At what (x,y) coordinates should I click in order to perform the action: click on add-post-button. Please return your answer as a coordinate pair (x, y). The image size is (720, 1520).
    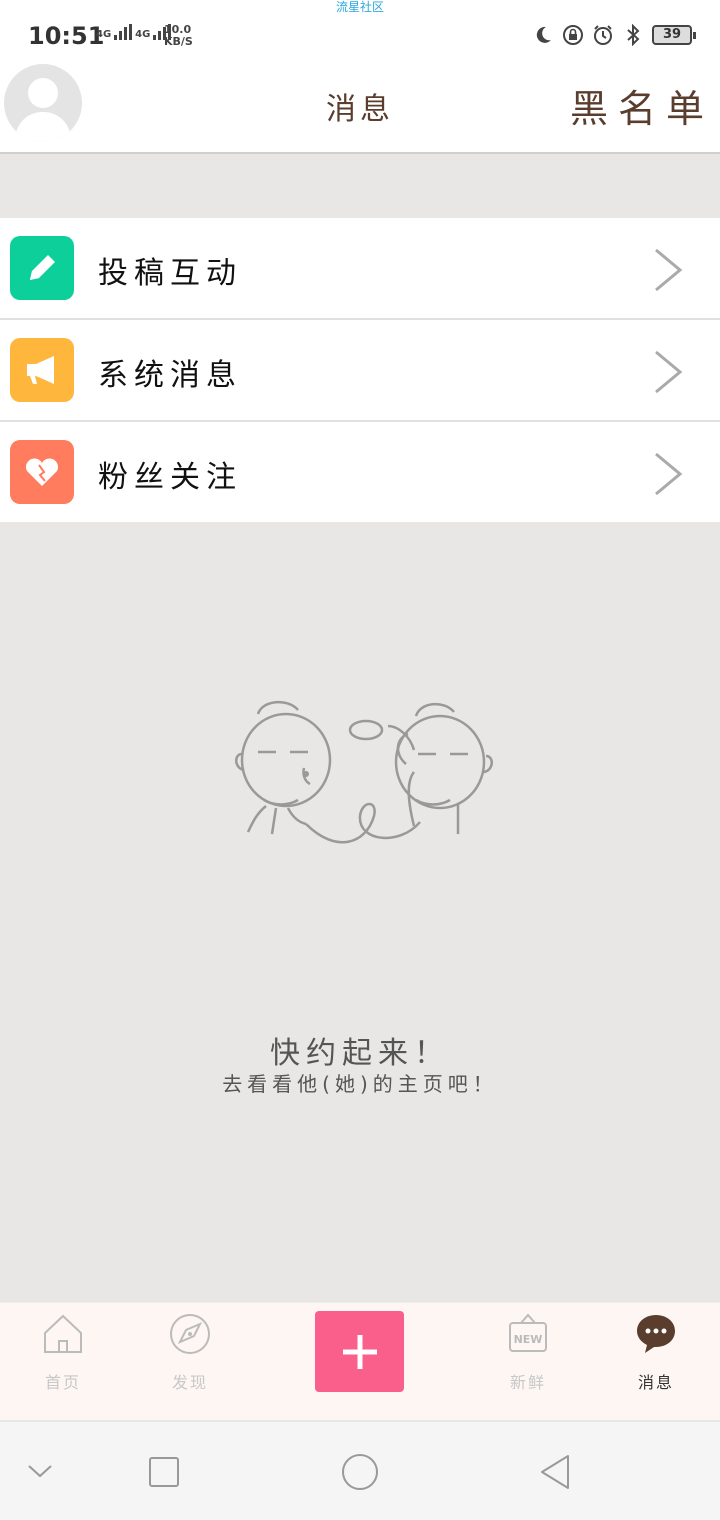
    Looking at the image, I should click on (359, 1351).